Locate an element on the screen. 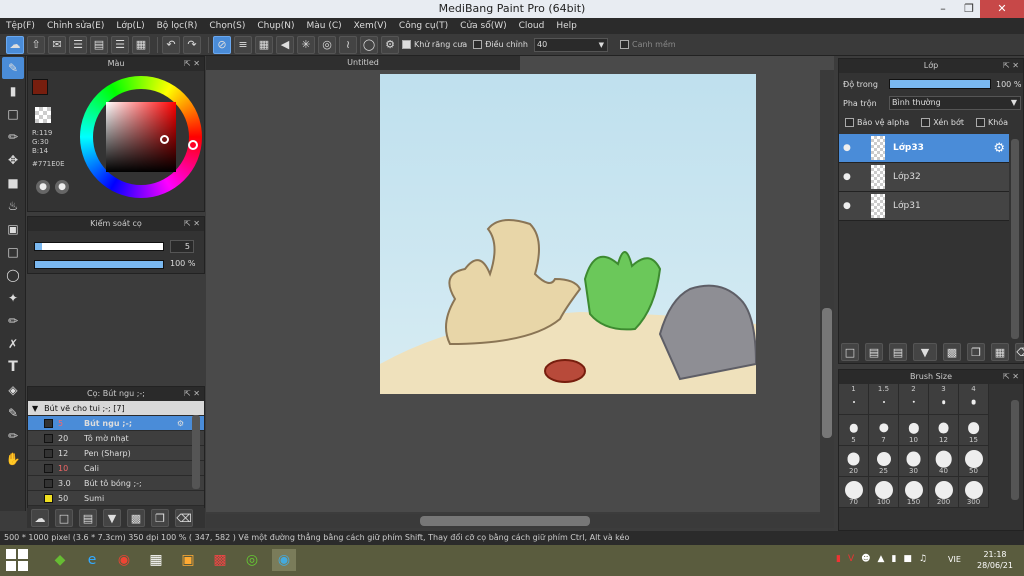 The image size is (1024, 576). tab-untitled: Untitled is located at coordinates (363, 63).